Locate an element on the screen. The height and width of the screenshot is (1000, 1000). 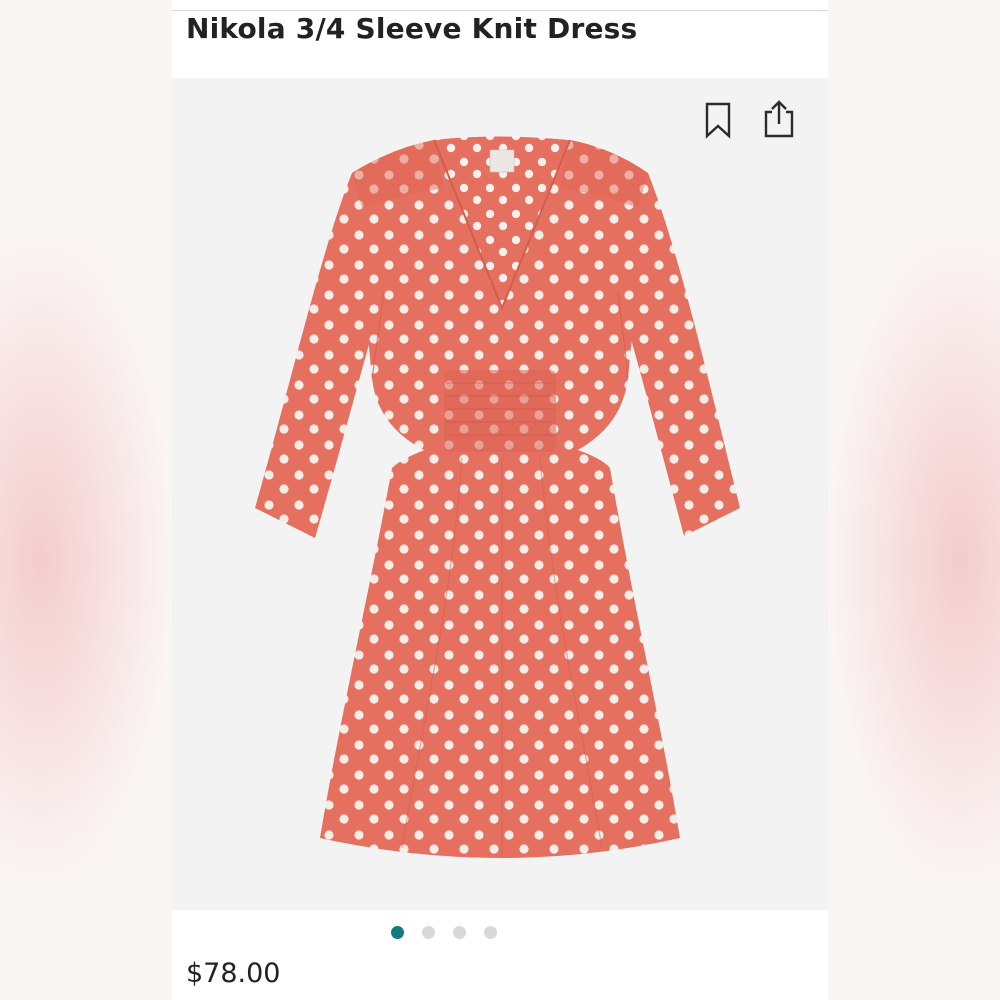
carousel-indicator is located at coordinates (472, 932).